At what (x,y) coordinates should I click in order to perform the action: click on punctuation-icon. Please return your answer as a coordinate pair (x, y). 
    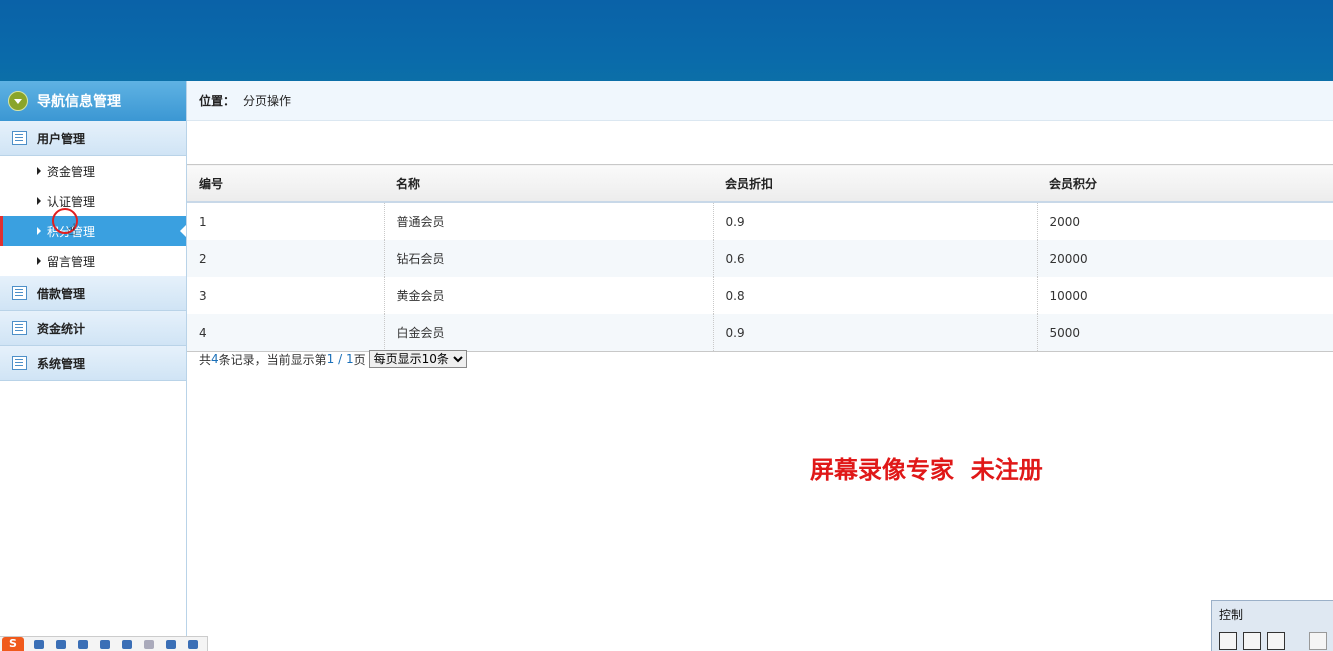
    Looking at the image, I should click on (61, 644).